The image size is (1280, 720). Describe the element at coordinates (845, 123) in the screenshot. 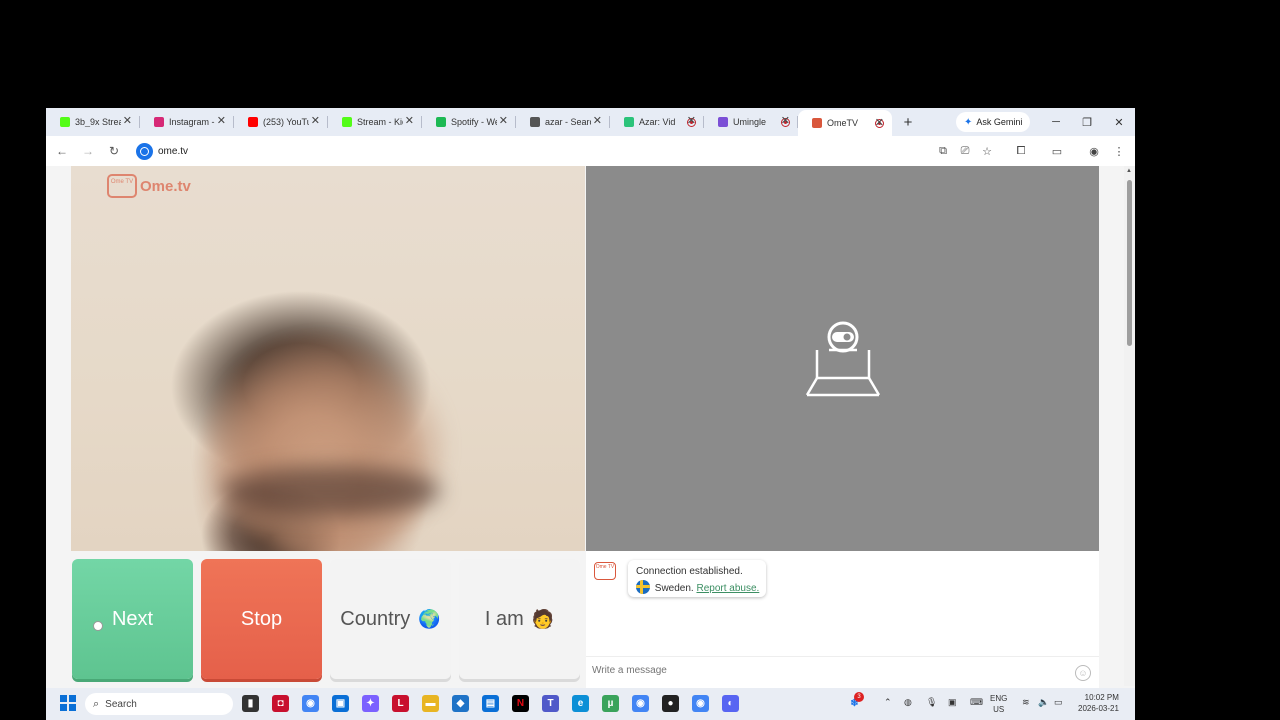

I see `tab-ometv: OmeTV ✕` at that location.